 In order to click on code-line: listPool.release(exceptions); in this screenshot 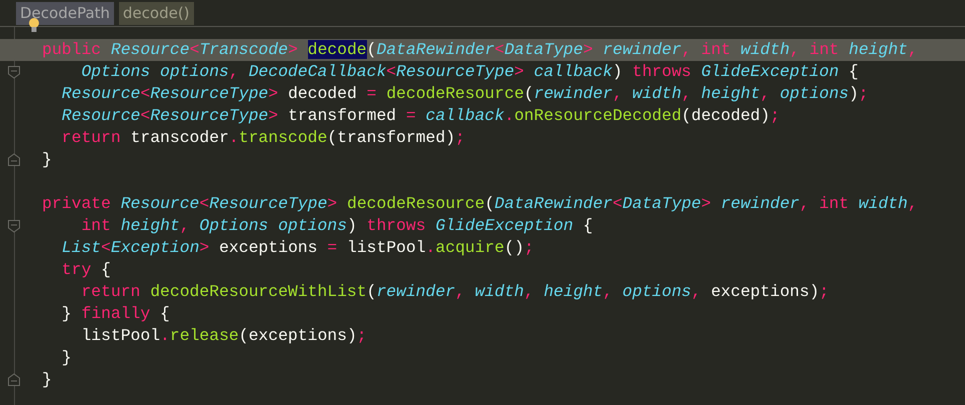, I will do `click(224, 336)`.